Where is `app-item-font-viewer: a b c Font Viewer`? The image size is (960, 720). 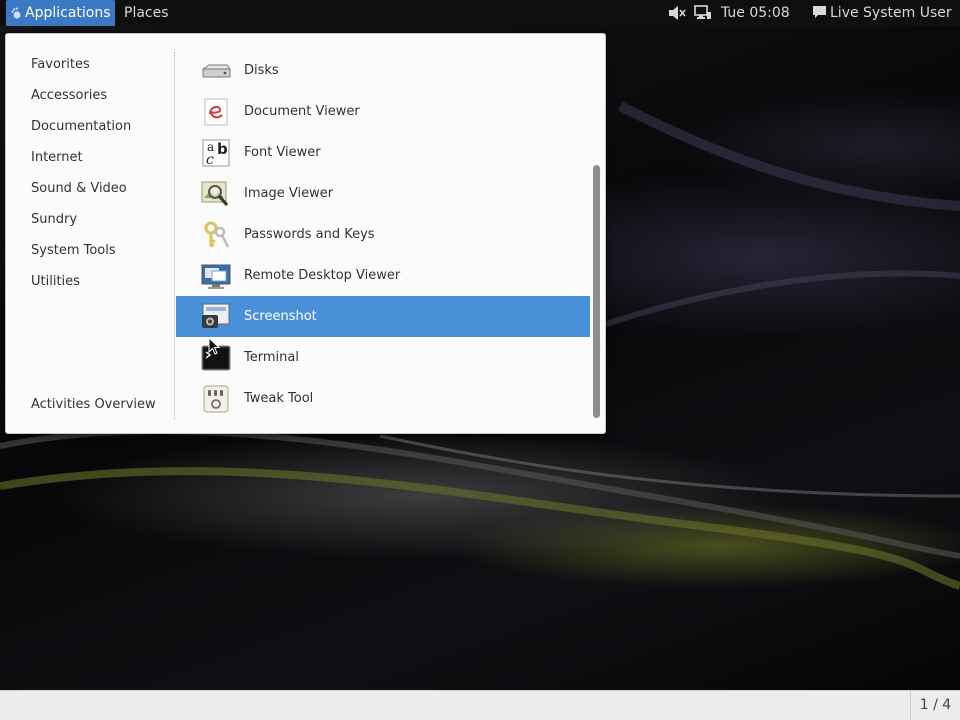 app-item-font-viewer: a b c Font Viewer is located at coordinates (383, 152).